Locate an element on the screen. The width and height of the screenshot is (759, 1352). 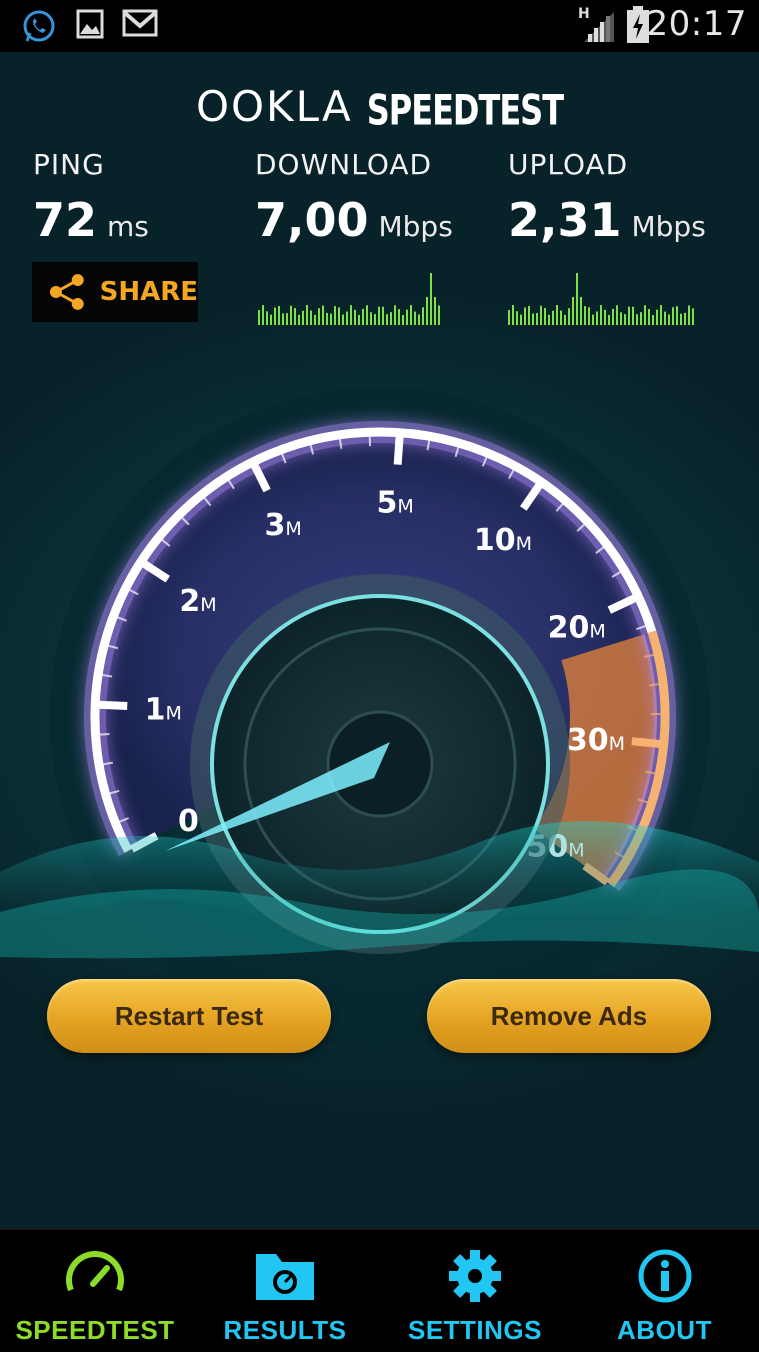
nav-settings-label: SETTINGS is located at coordinates (475, 1330).